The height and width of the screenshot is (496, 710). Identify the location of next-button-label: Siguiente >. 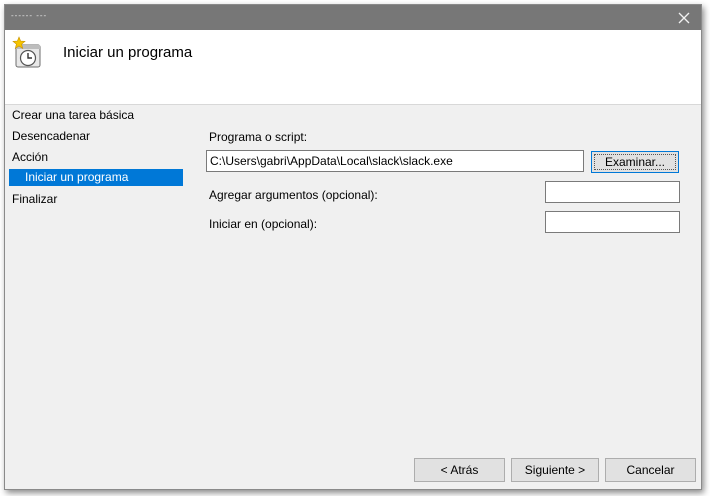
(555, 470).